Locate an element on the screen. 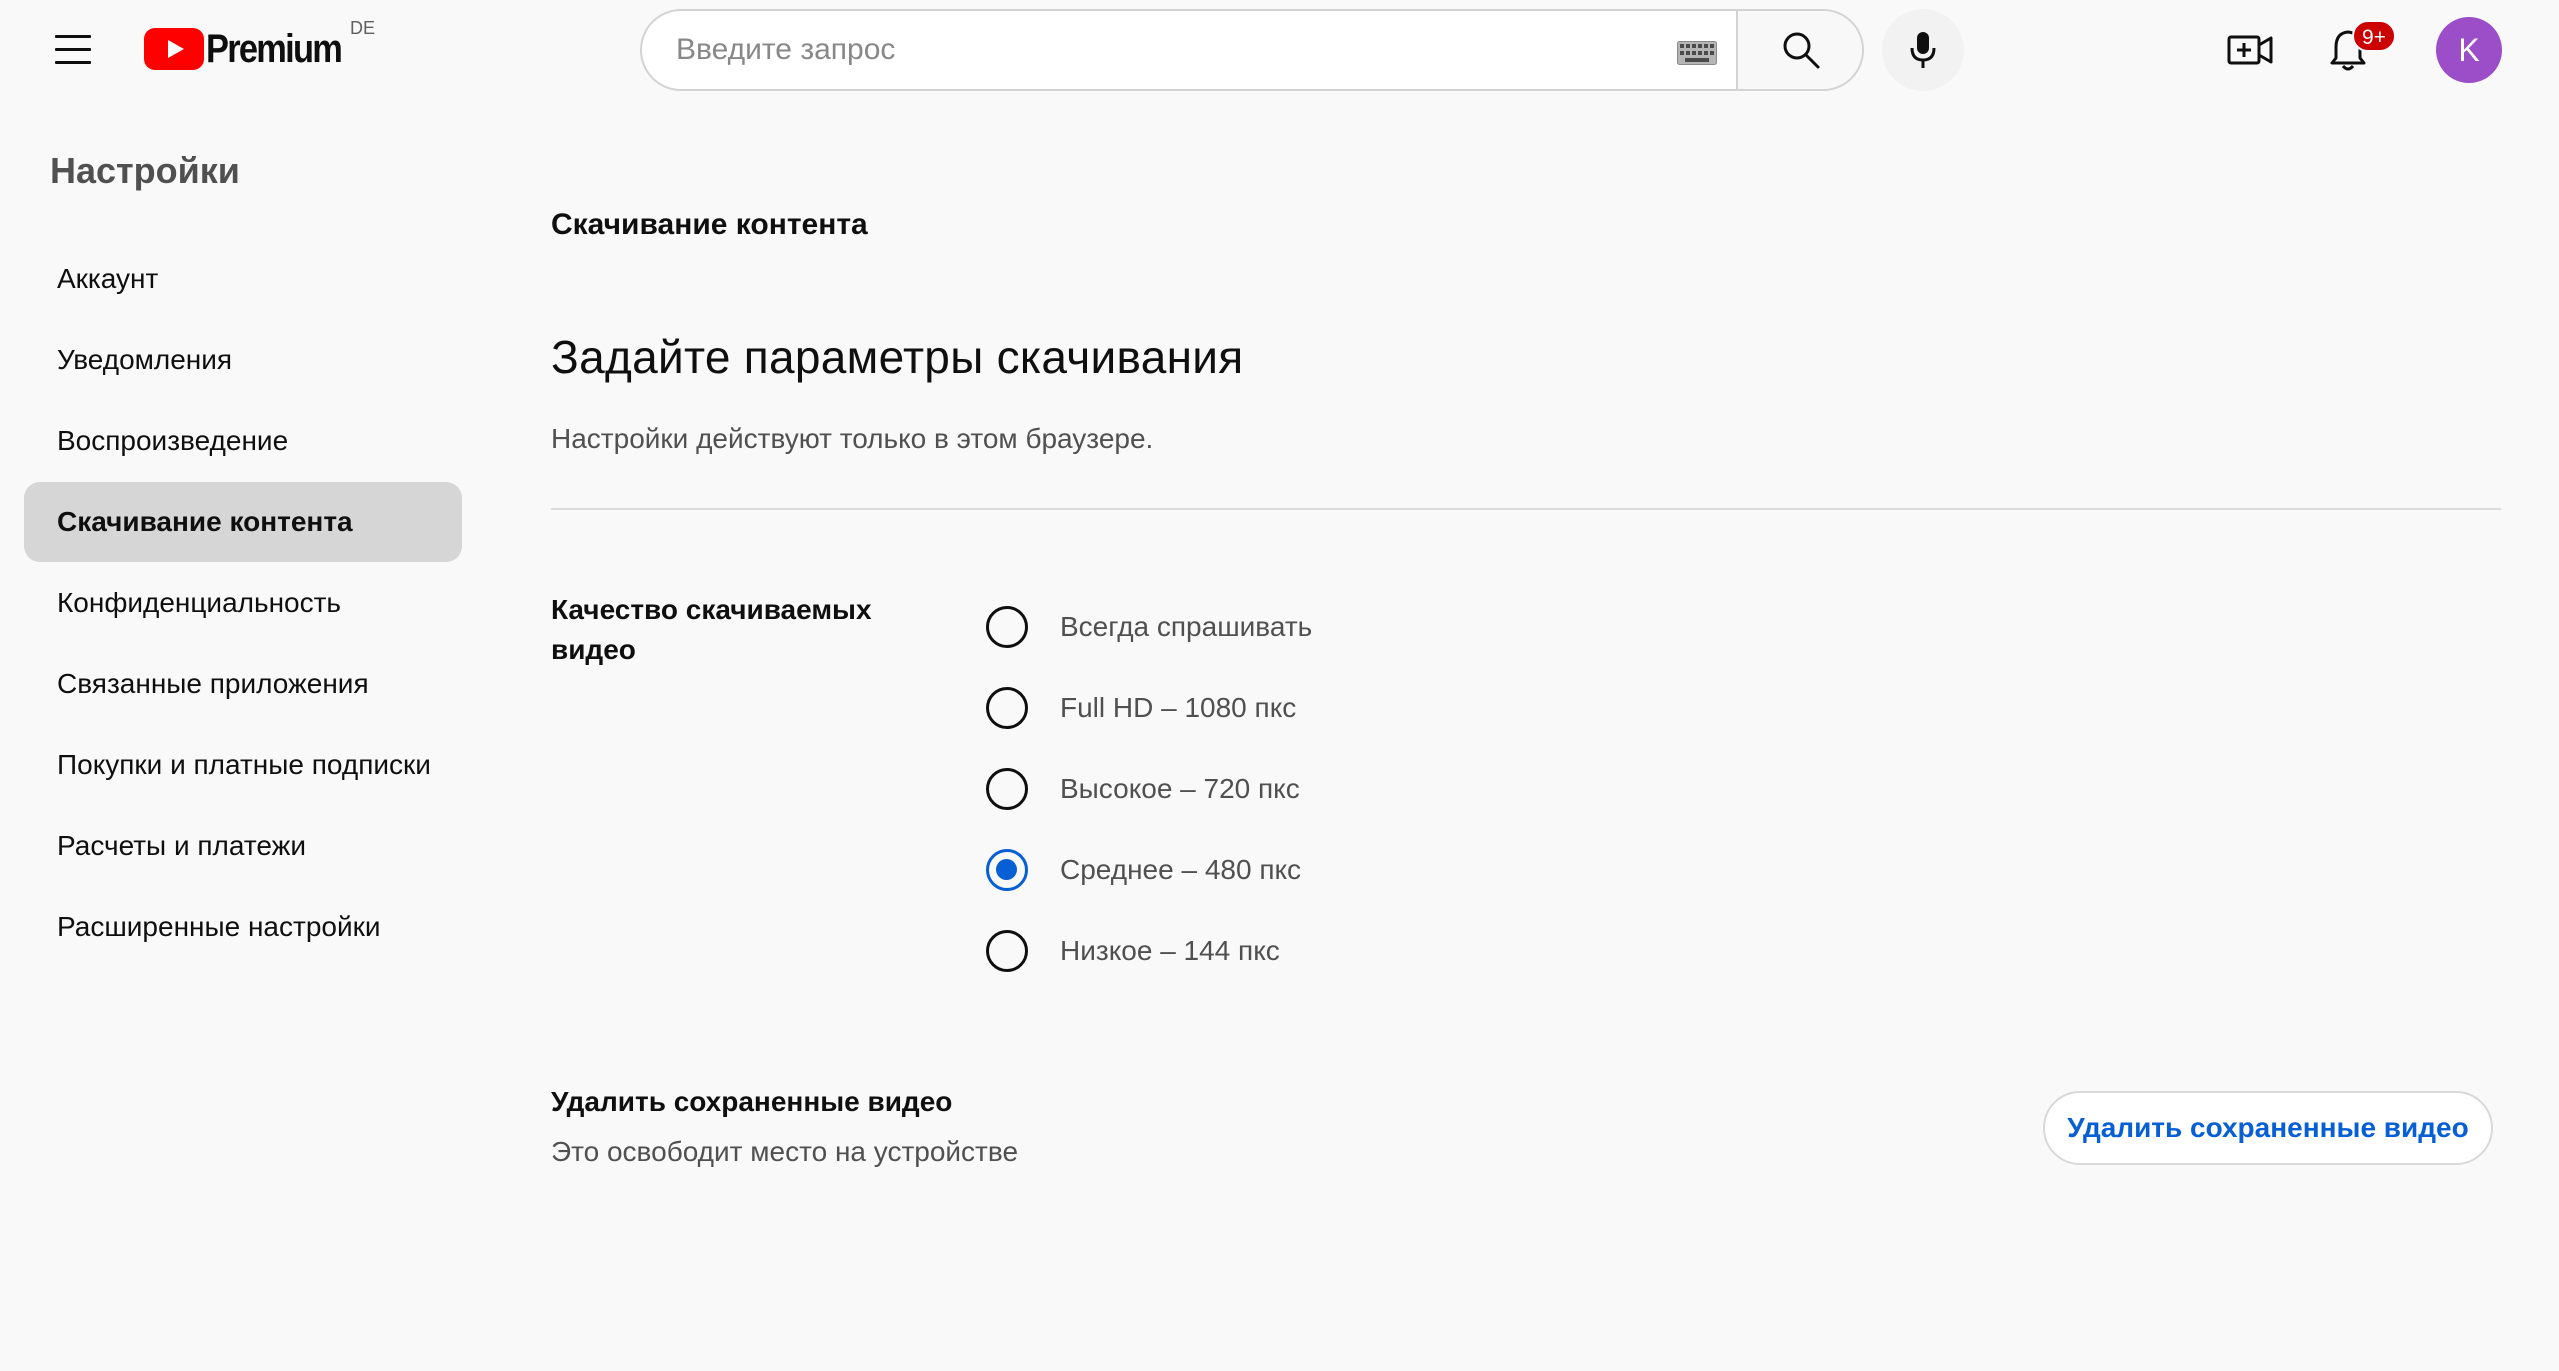  page-title: Задайте параметры скачивания is located at coordinates (897, 357).